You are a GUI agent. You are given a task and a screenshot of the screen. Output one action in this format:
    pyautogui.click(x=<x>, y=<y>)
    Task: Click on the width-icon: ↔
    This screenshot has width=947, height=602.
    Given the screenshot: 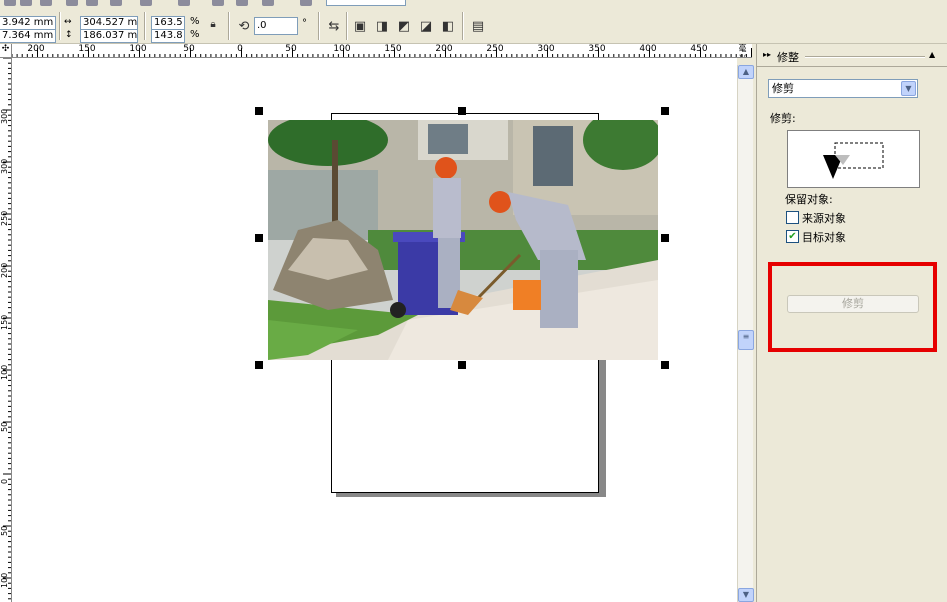 What is the action you would take?
    pyautogui.click(x=68, y=22)
    